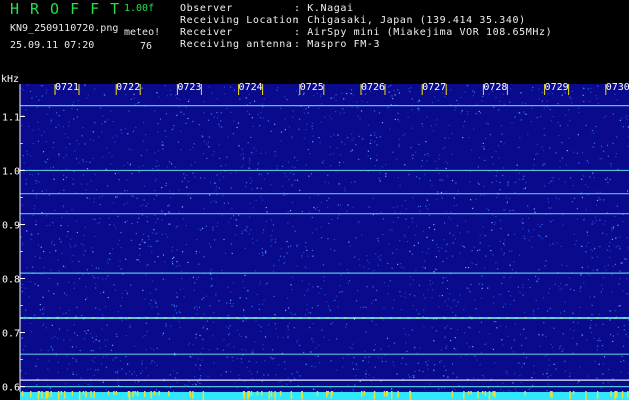 The width and height of the screenshot is (629, 400). I want to click on x-tick-label: 0722, so click(128, 87).